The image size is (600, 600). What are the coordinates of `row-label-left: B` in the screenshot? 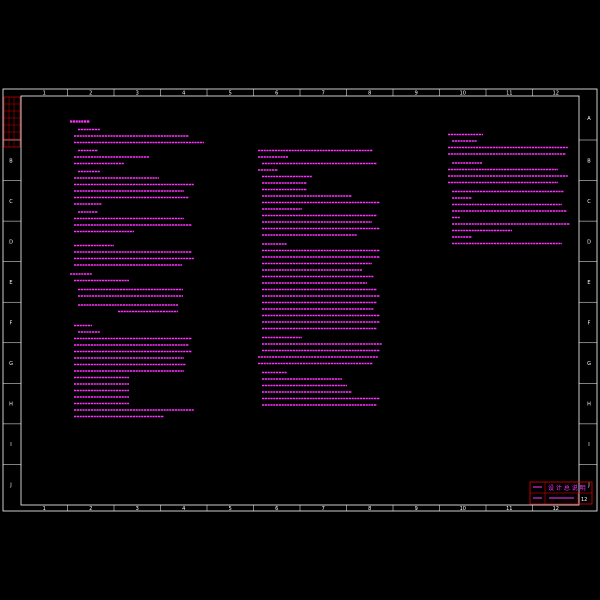 It's located at (11, 161).